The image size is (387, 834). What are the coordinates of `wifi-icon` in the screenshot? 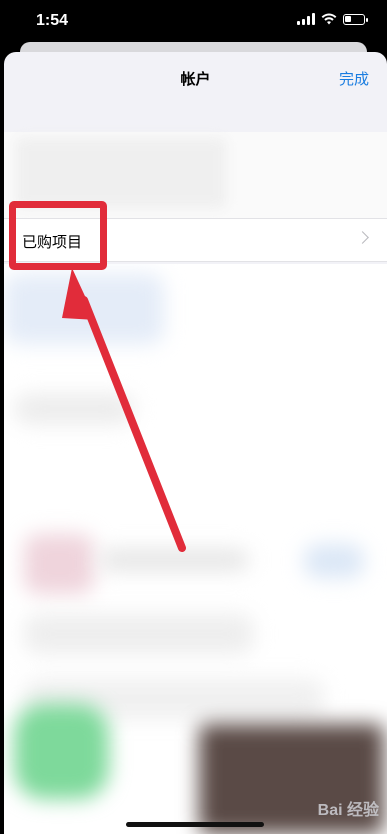 It's located at (329, 19).